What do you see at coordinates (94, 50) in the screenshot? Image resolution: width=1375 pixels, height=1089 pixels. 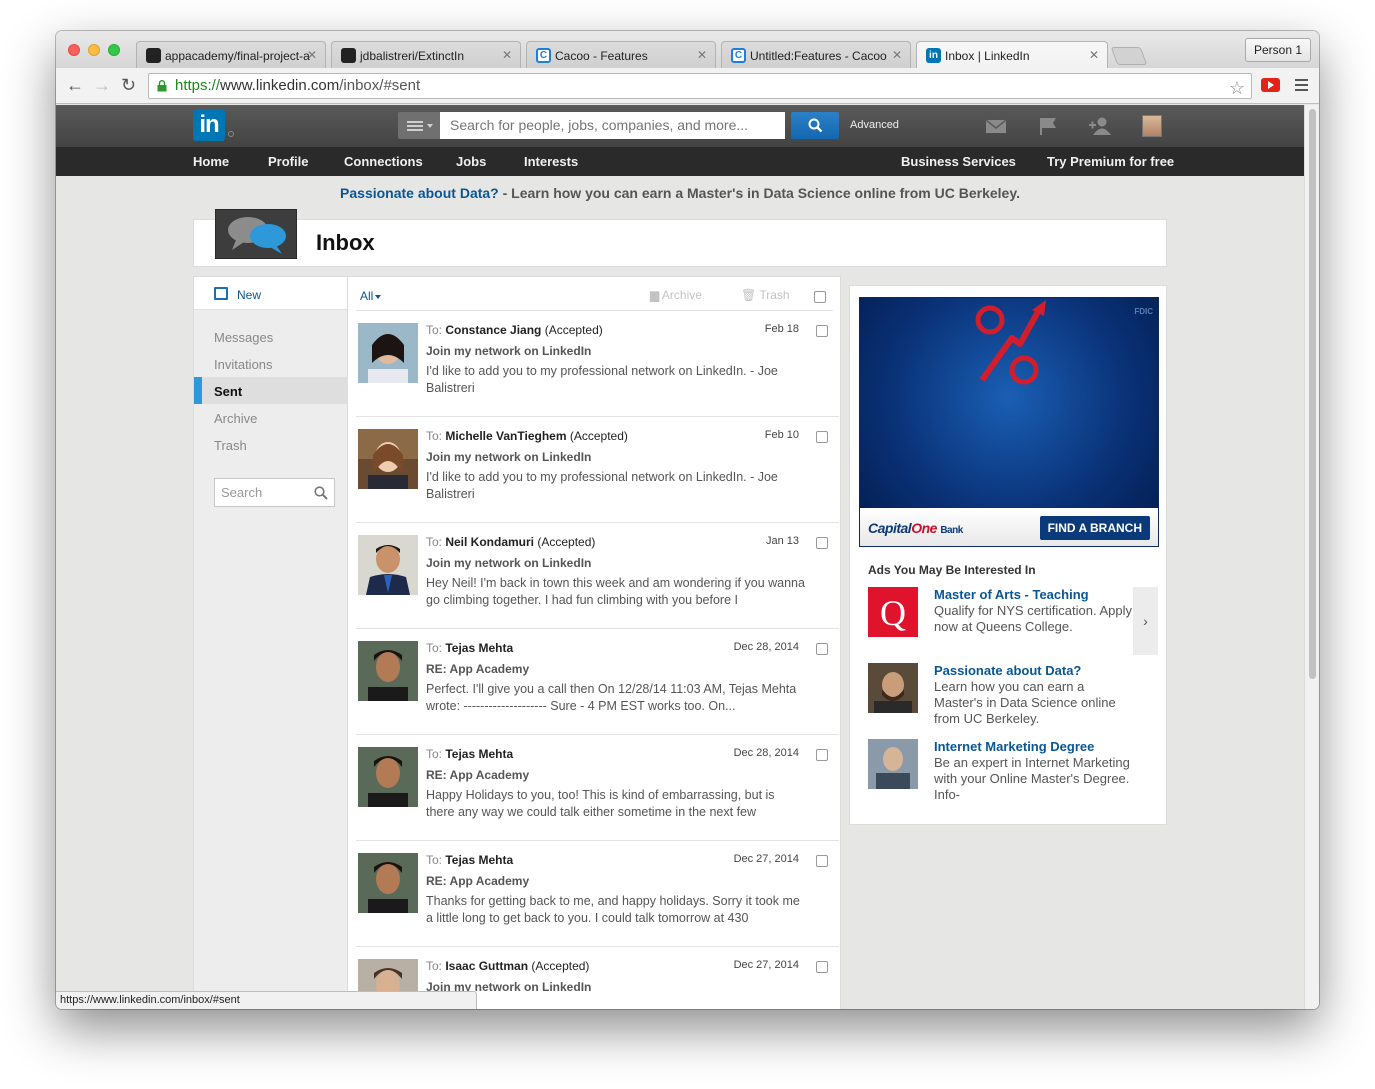 I see `minimize-window-button` at bounding box center [94, 50].